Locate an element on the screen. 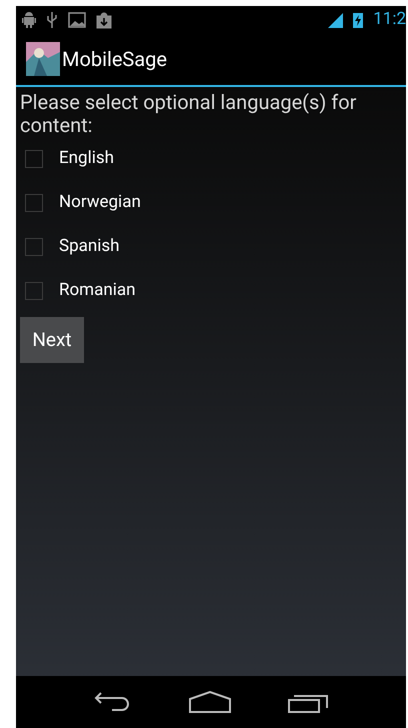 The image size is (408, 728). checkbox-label: Romanian is located at coordinates (97, 291).